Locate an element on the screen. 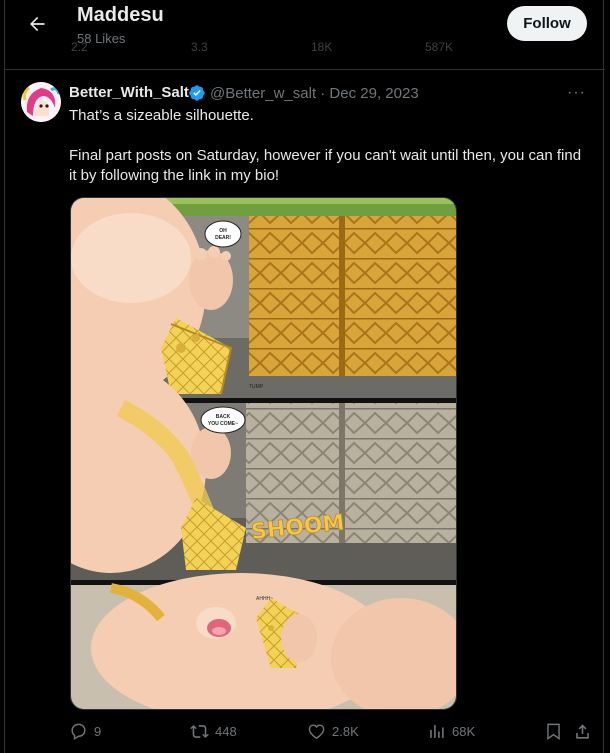  more-options-icon: ··· is located at coordinates (577, 94).